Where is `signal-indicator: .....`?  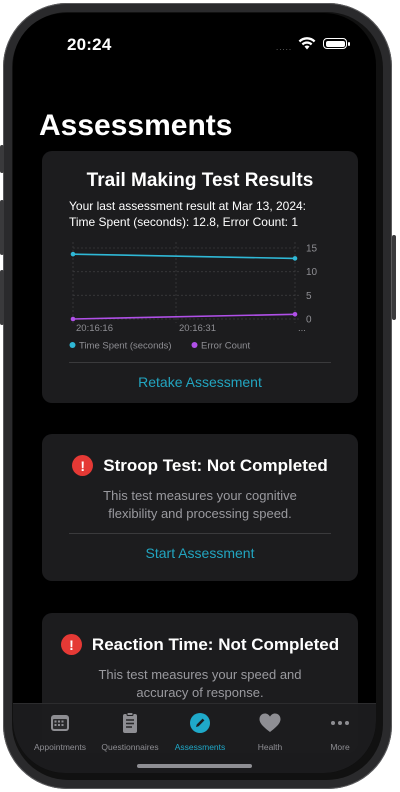
signal-indicator: ..... is located at coordinates (284, 47).